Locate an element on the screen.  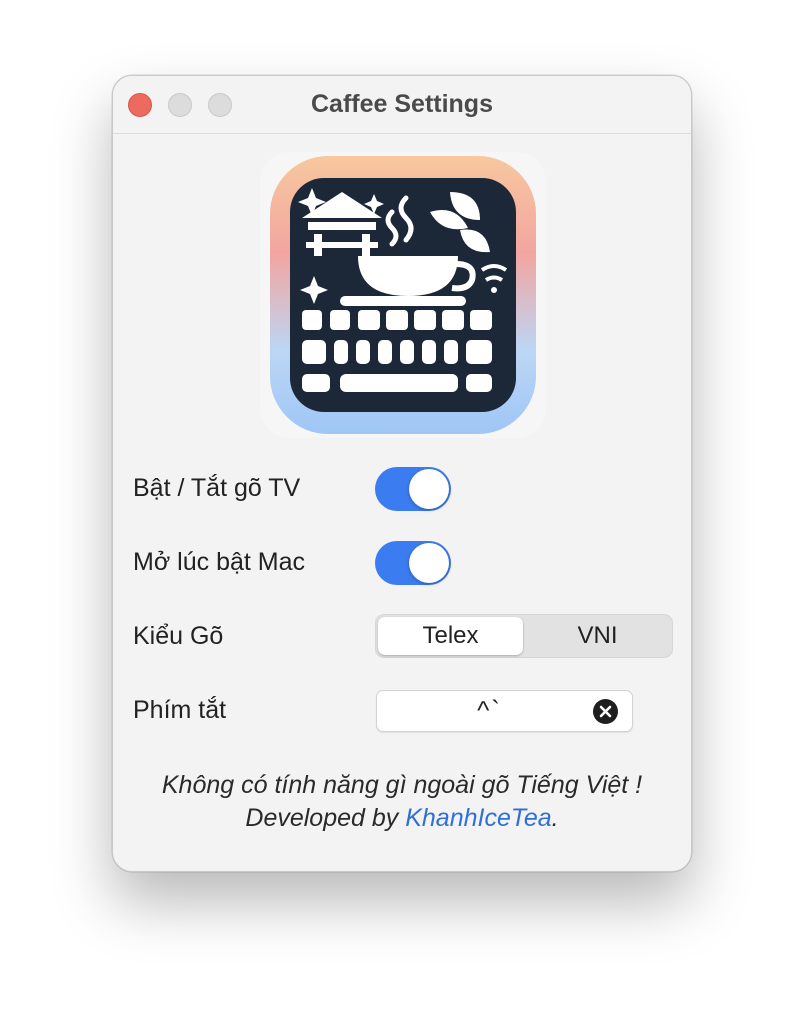
app-icon-coffee-keyboard is located at coordinates (403, 295).